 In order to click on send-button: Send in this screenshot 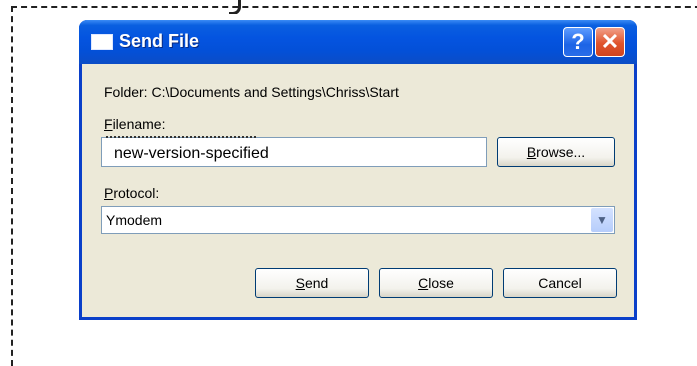, I will do `click(312, 283)`.